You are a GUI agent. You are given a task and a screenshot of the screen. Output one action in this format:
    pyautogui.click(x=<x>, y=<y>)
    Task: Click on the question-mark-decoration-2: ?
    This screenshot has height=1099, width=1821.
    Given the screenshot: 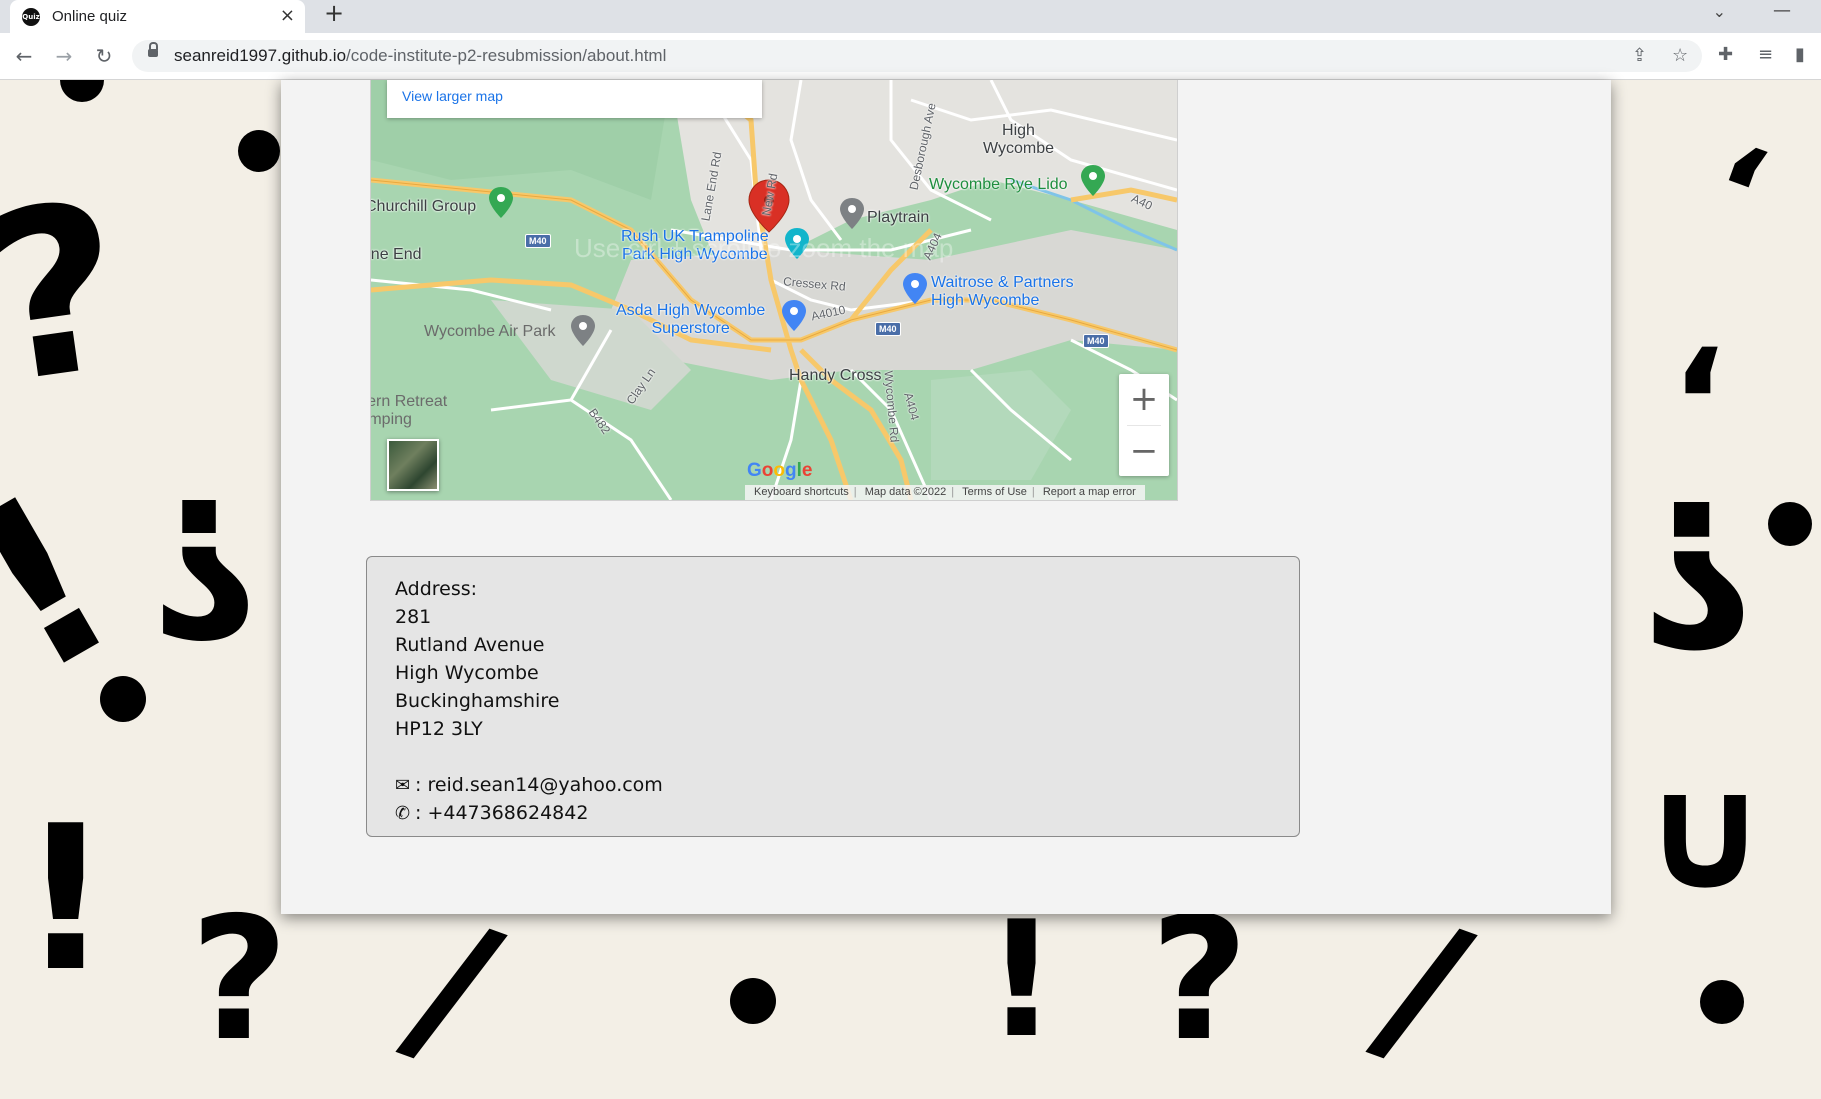 What is the action you would take?
    pyautogui.click(x=239, y=980)
    